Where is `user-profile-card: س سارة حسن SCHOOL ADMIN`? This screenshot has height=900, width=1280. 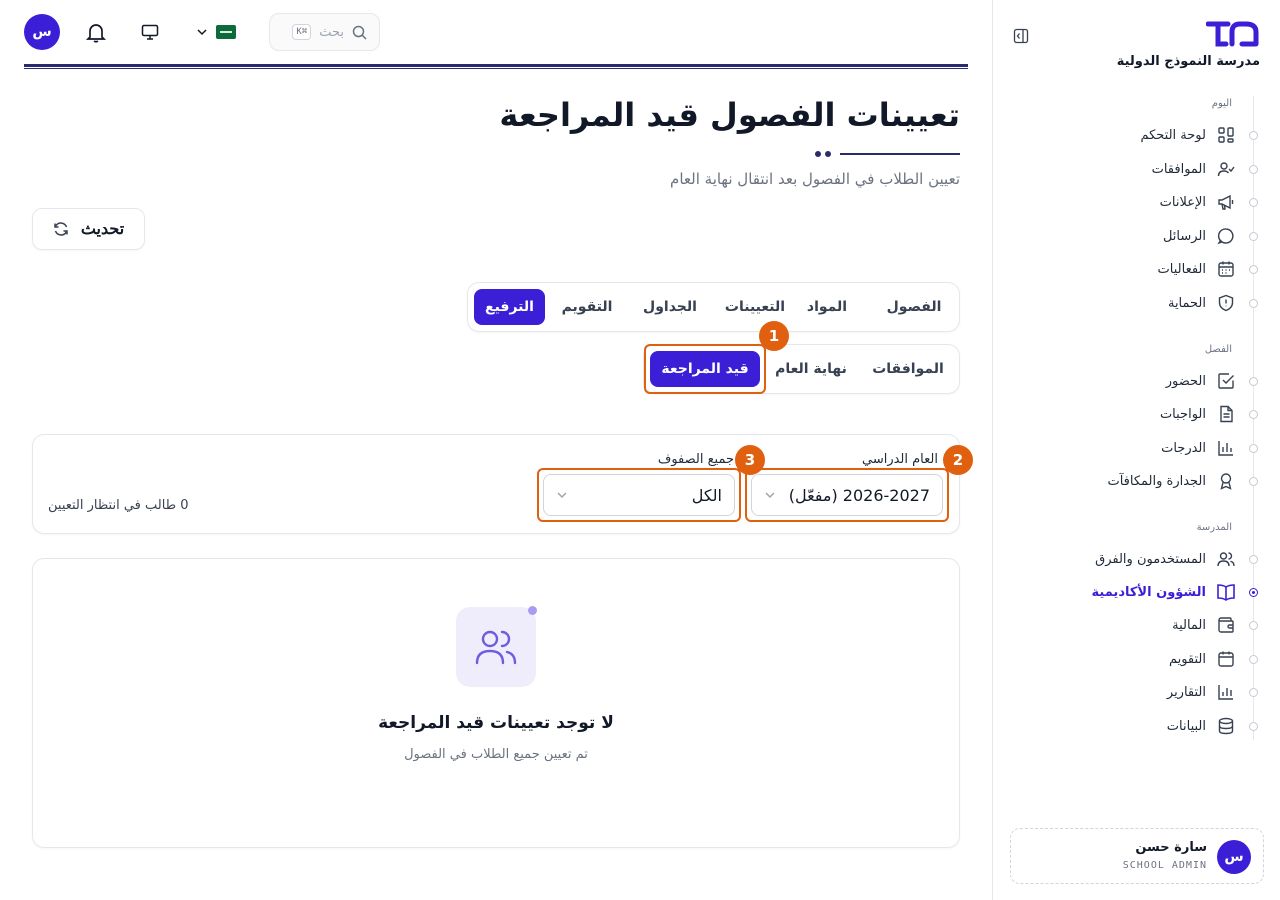 user-profile-card: س سارة حسن SCHOOL ADMIN is located at coordinates (1137, 856).